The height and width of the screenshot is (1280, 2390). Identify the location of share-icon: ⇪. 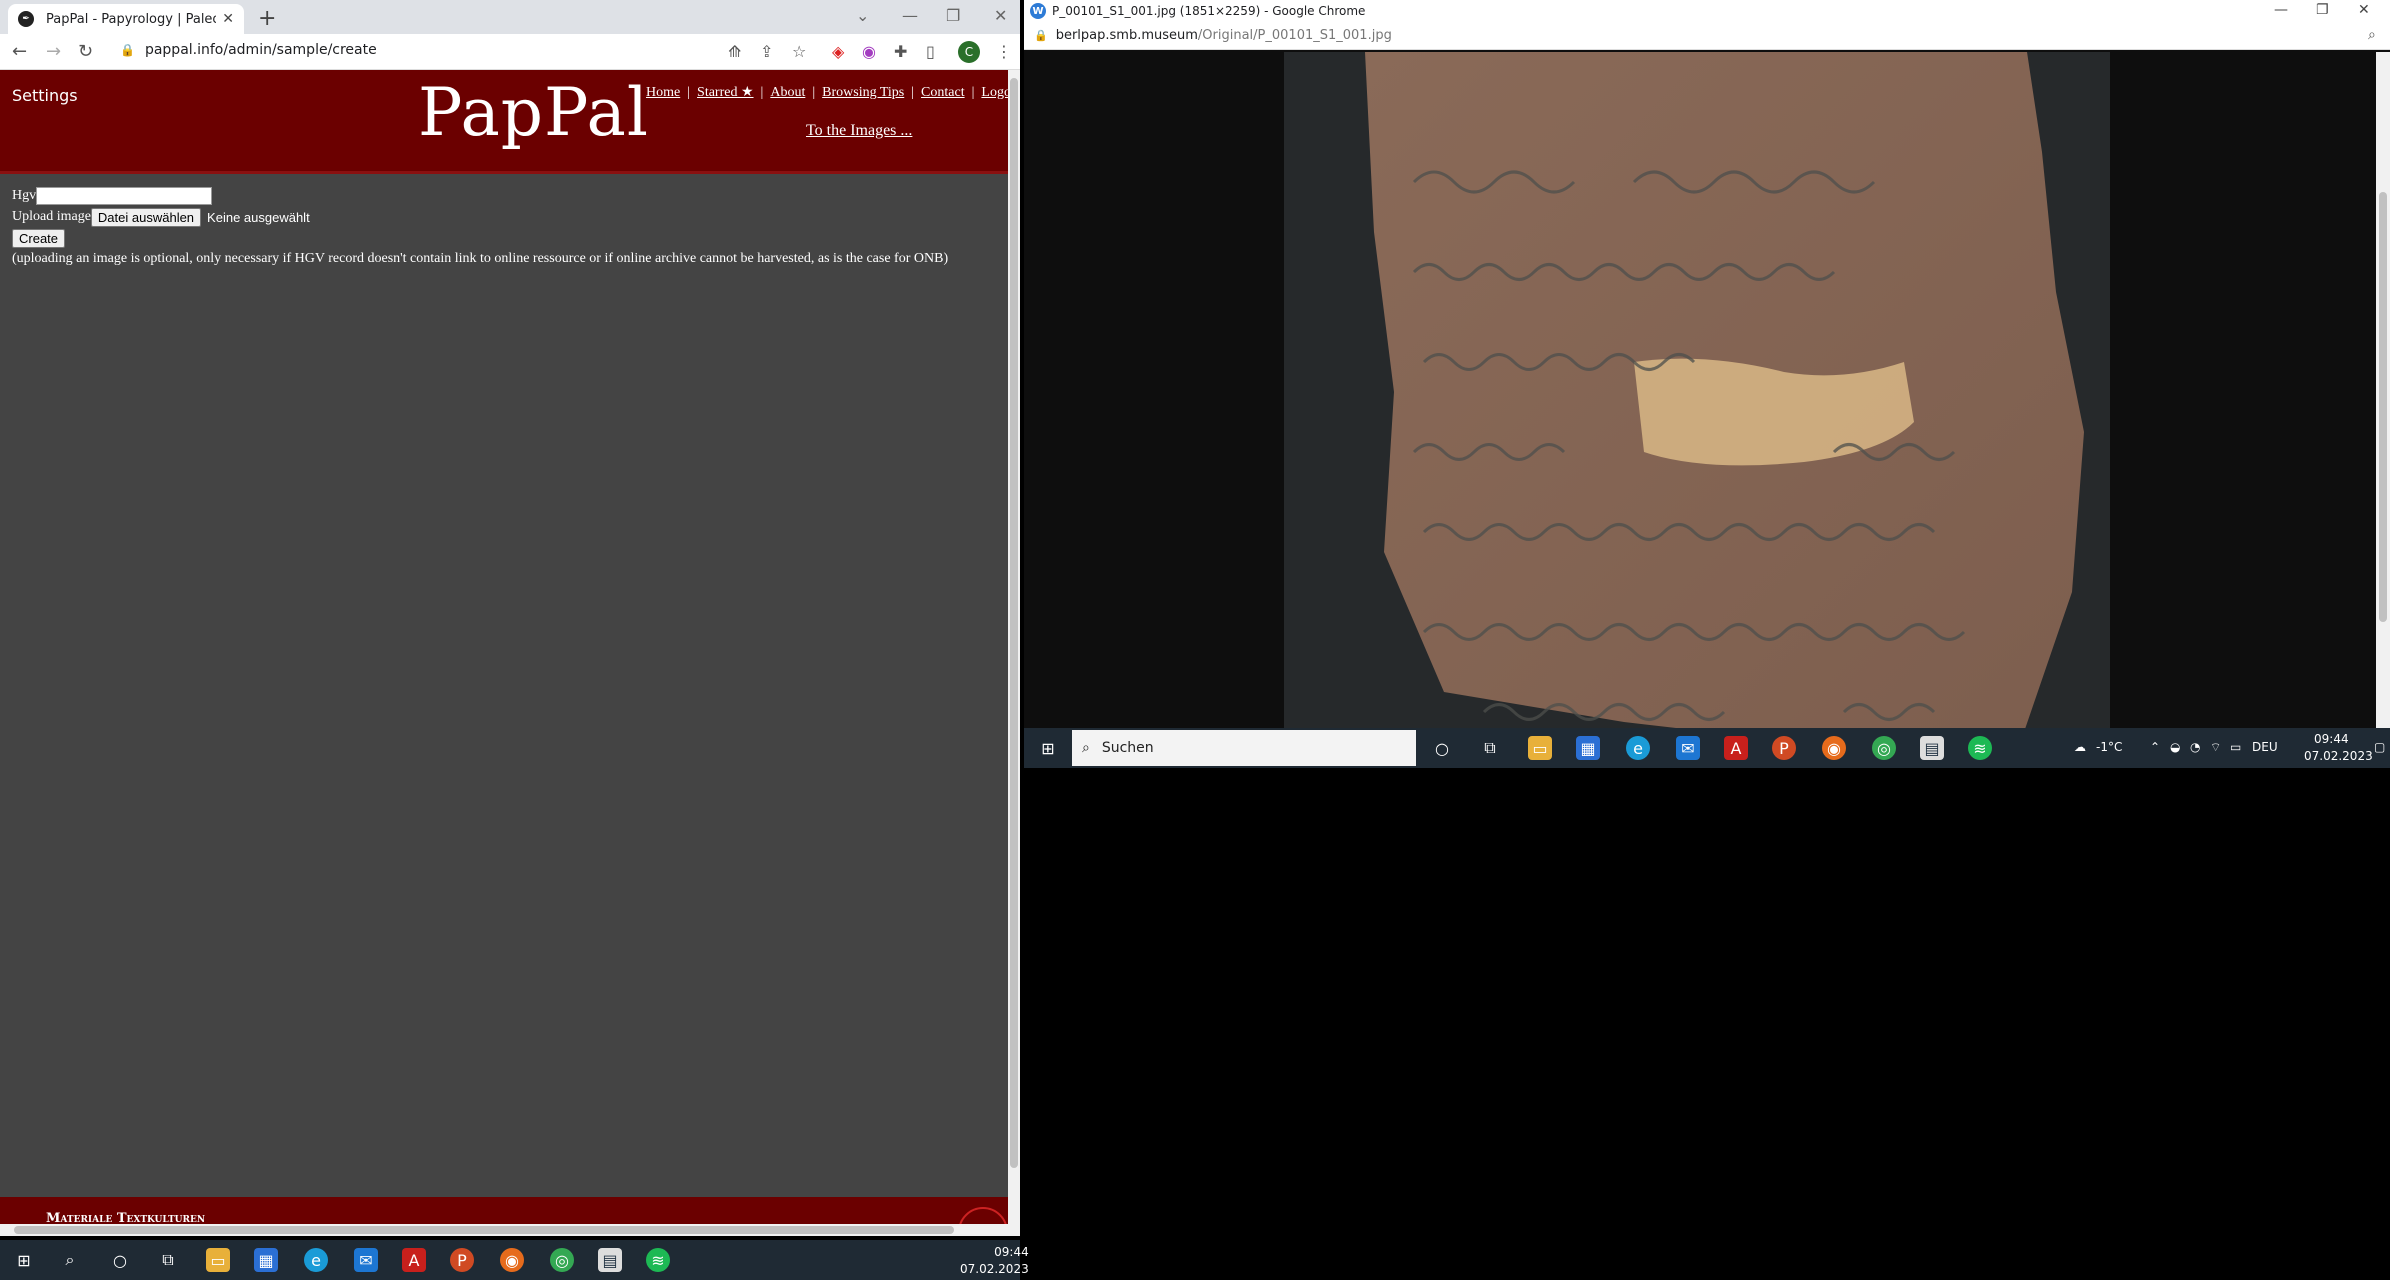
(766, 51).